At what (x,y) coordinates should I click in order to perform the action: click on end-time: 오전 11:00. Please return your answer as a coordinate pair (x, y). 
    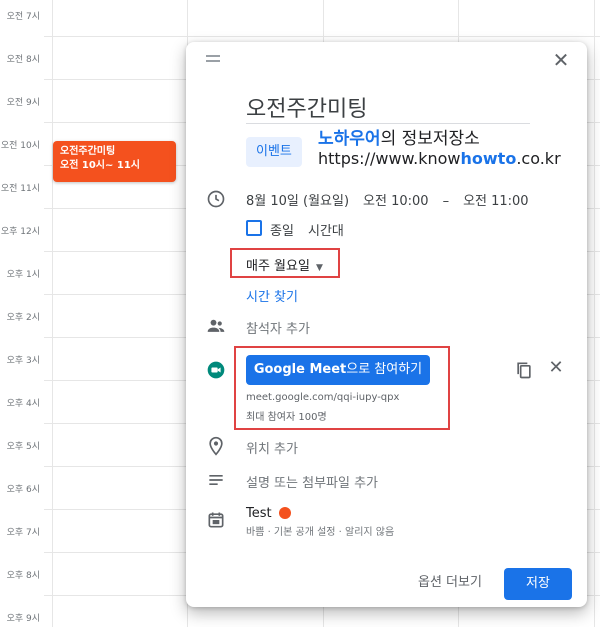
    Looking at the image, I should click on (496, 201).